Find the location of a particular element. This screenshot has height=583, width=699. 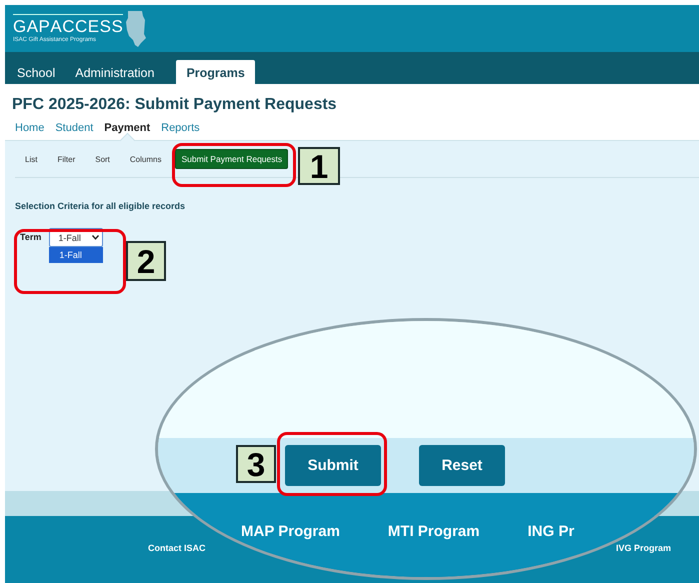

state-map-icon is located at coordinates (136, 29).